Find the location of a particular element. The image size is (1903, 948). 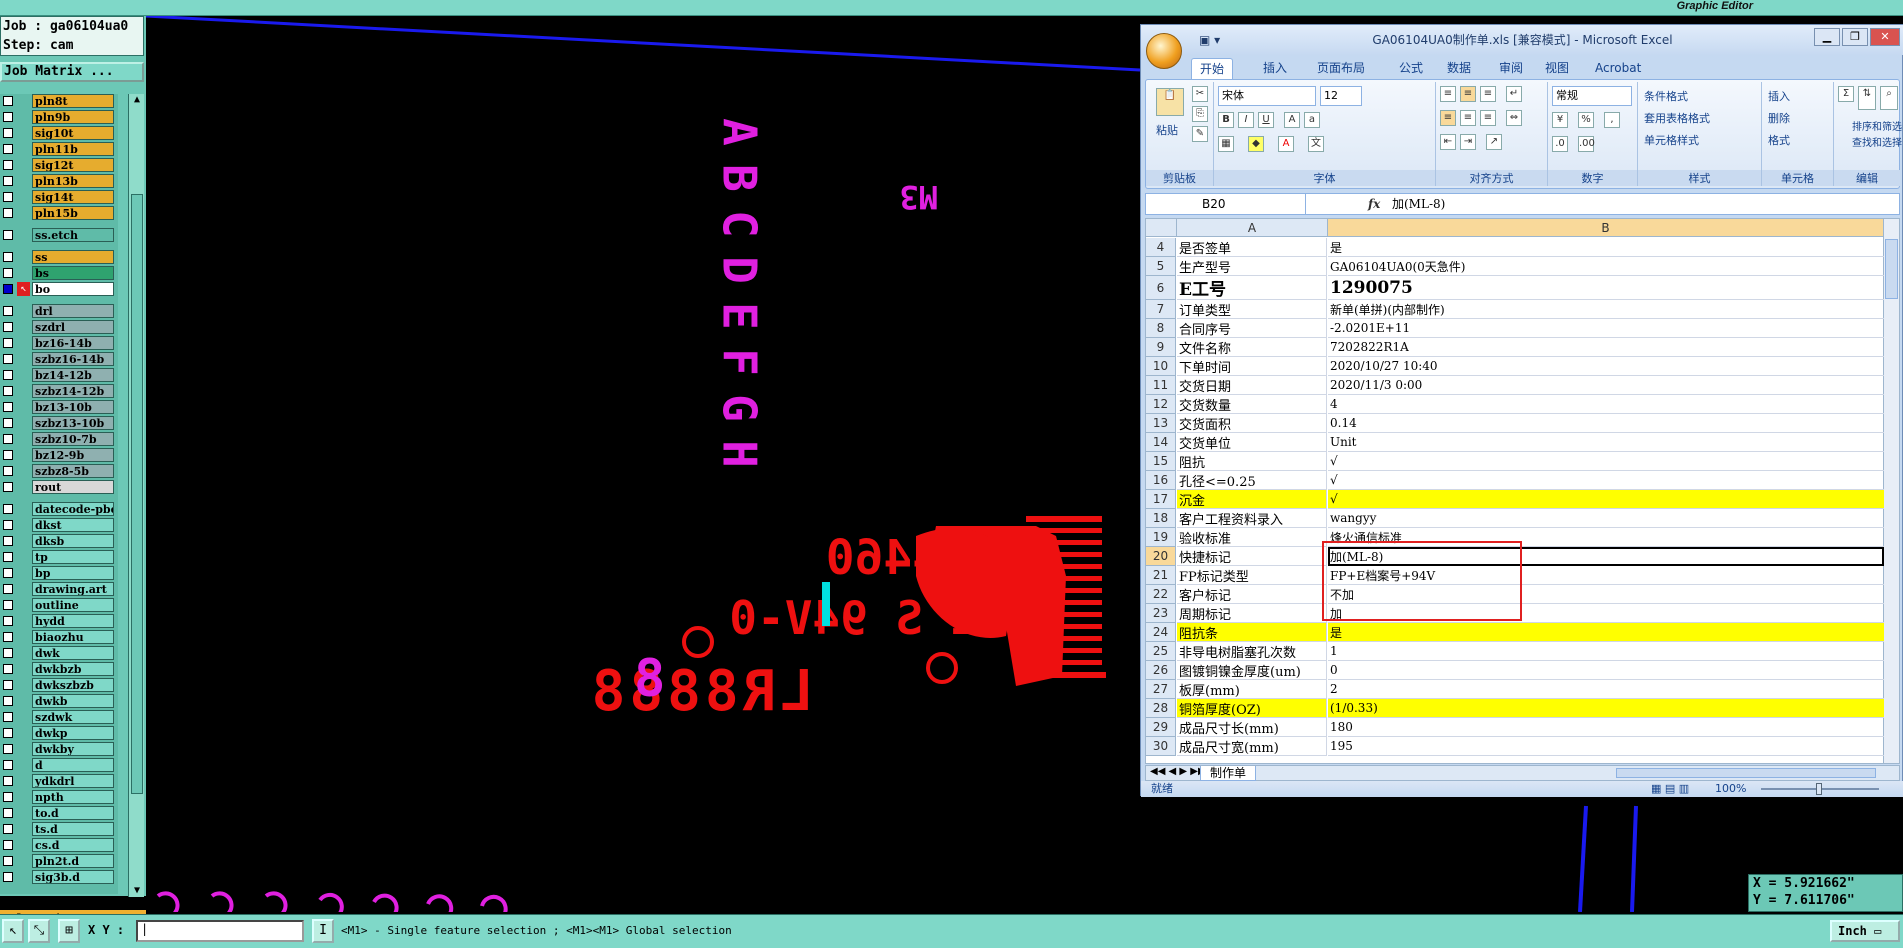

cell-a: 验收标准 is located at coordinates (1252, 537).